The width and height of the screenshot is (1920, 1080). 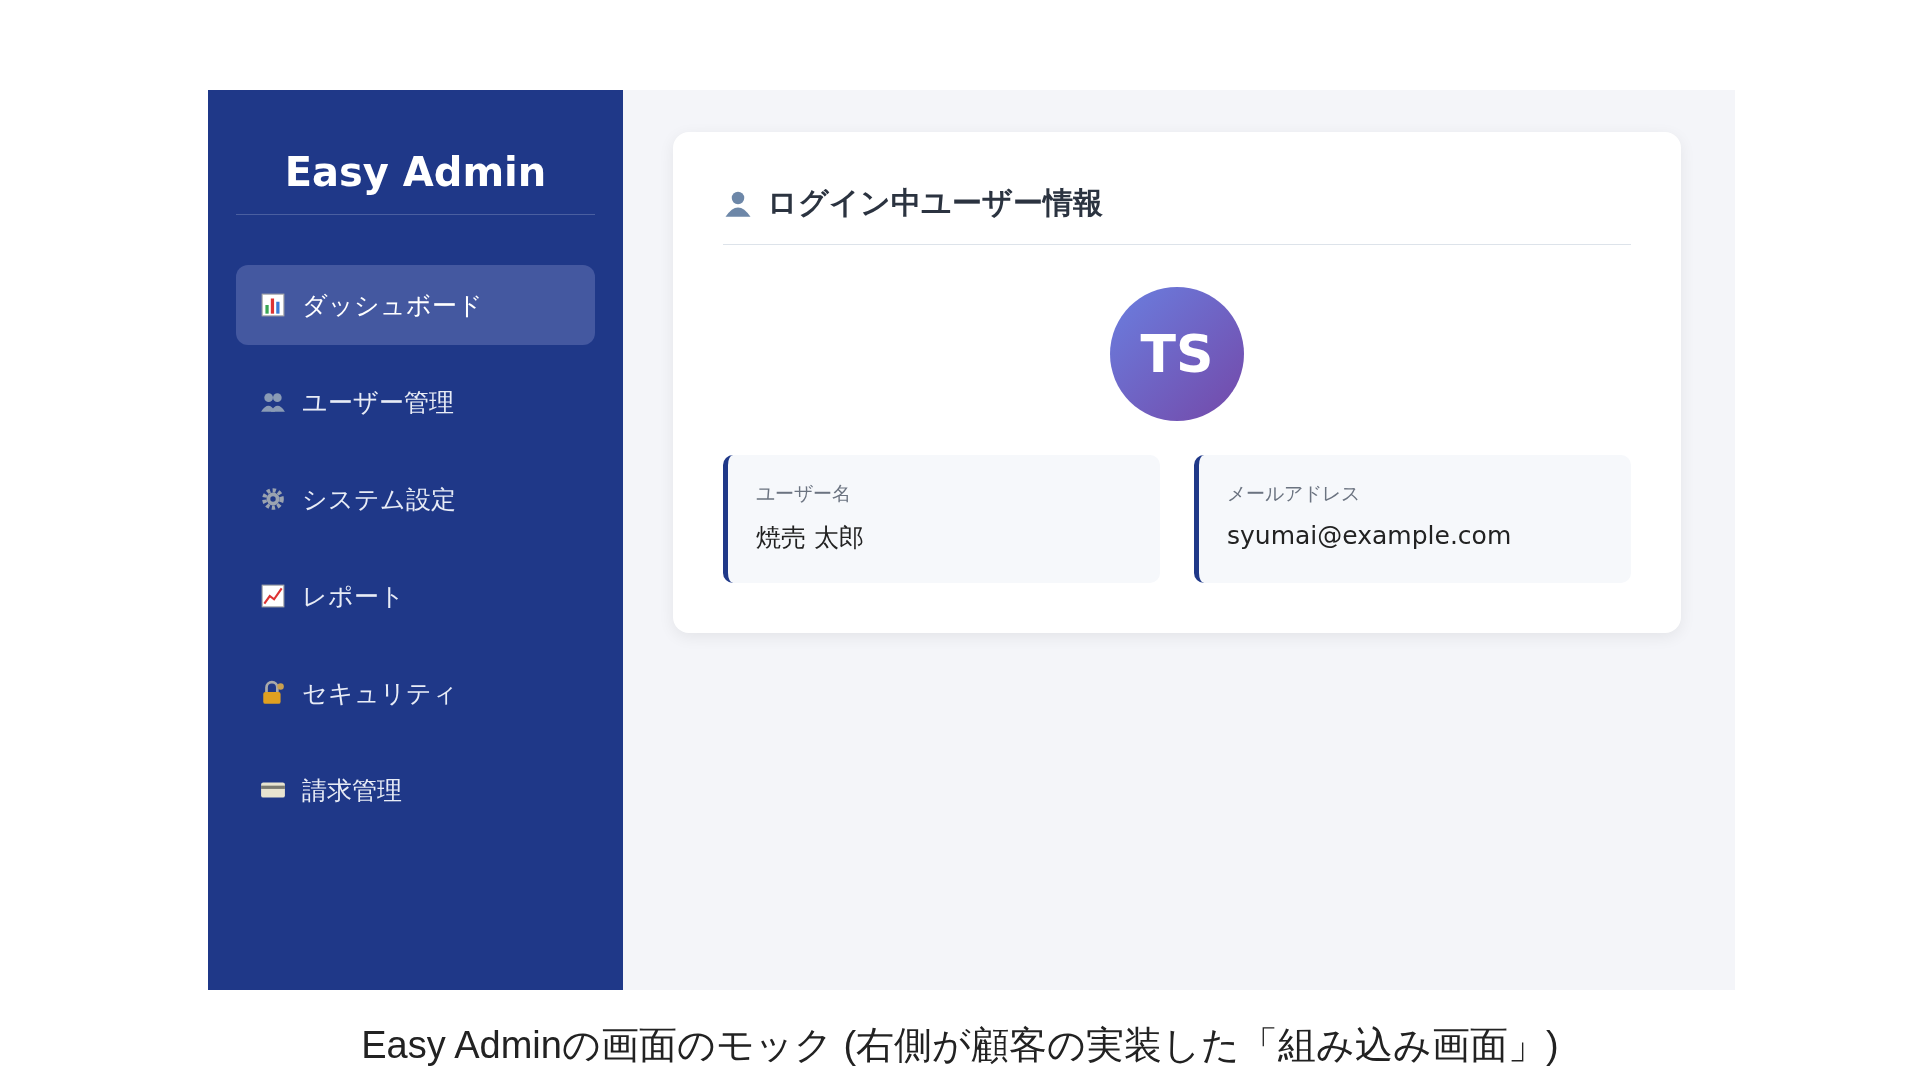 I want to click on card-title: ログイン中ユーザー情報, so click(x=935, y=202).